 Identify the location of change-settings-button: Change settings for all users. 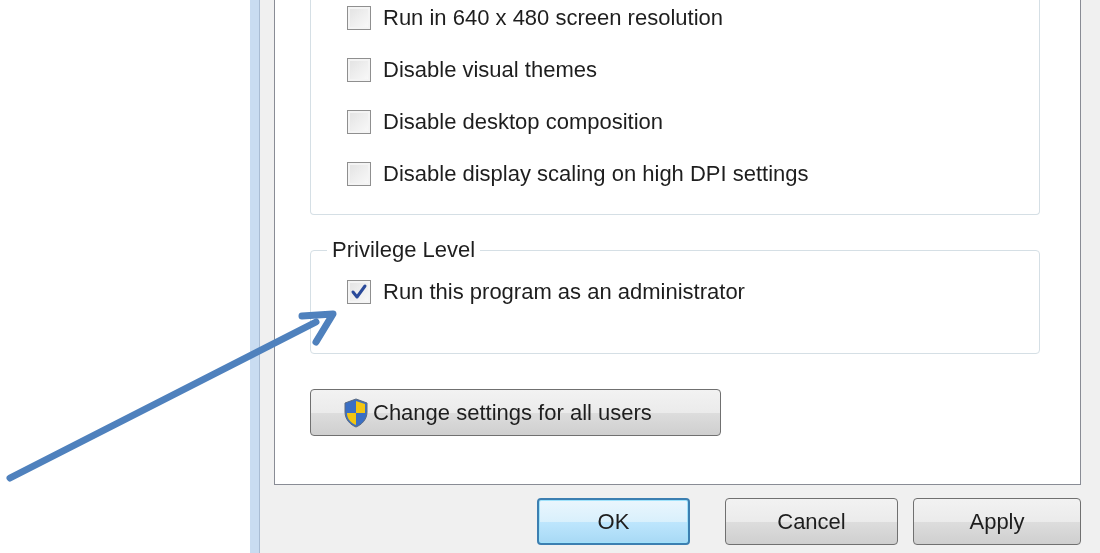
(515, 412).